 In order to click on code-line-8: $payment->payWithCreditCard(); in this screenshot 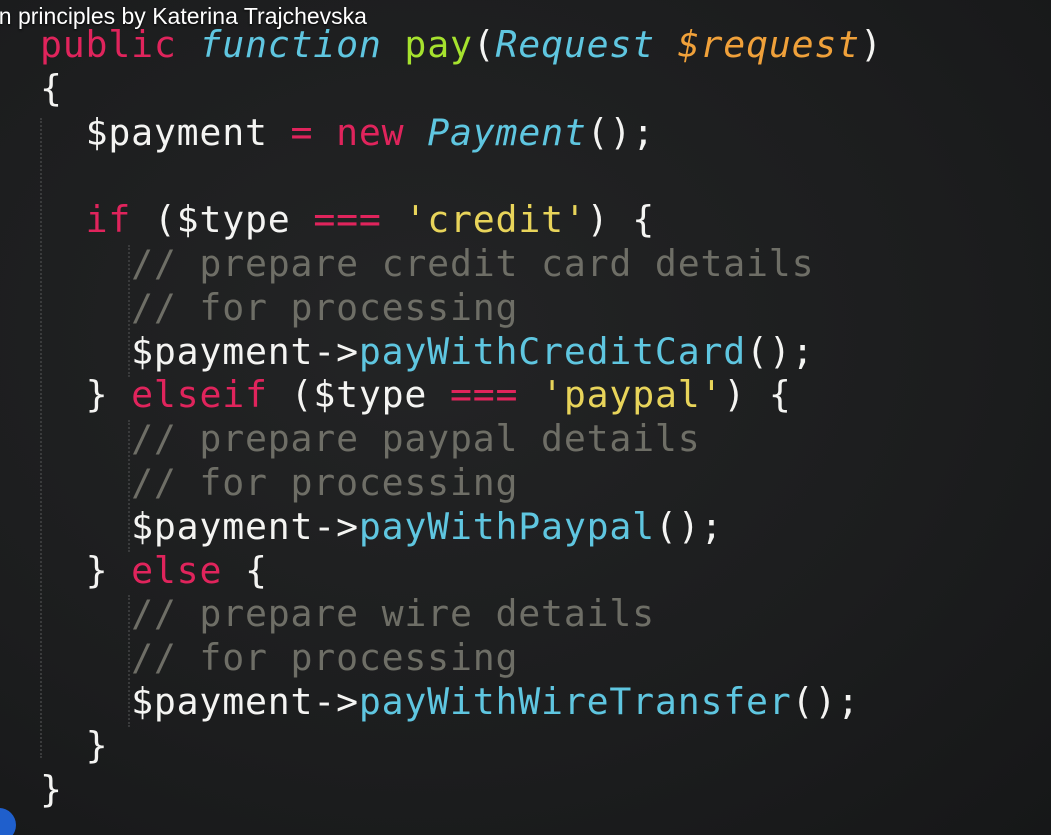, I will do `click(461, 352)`.